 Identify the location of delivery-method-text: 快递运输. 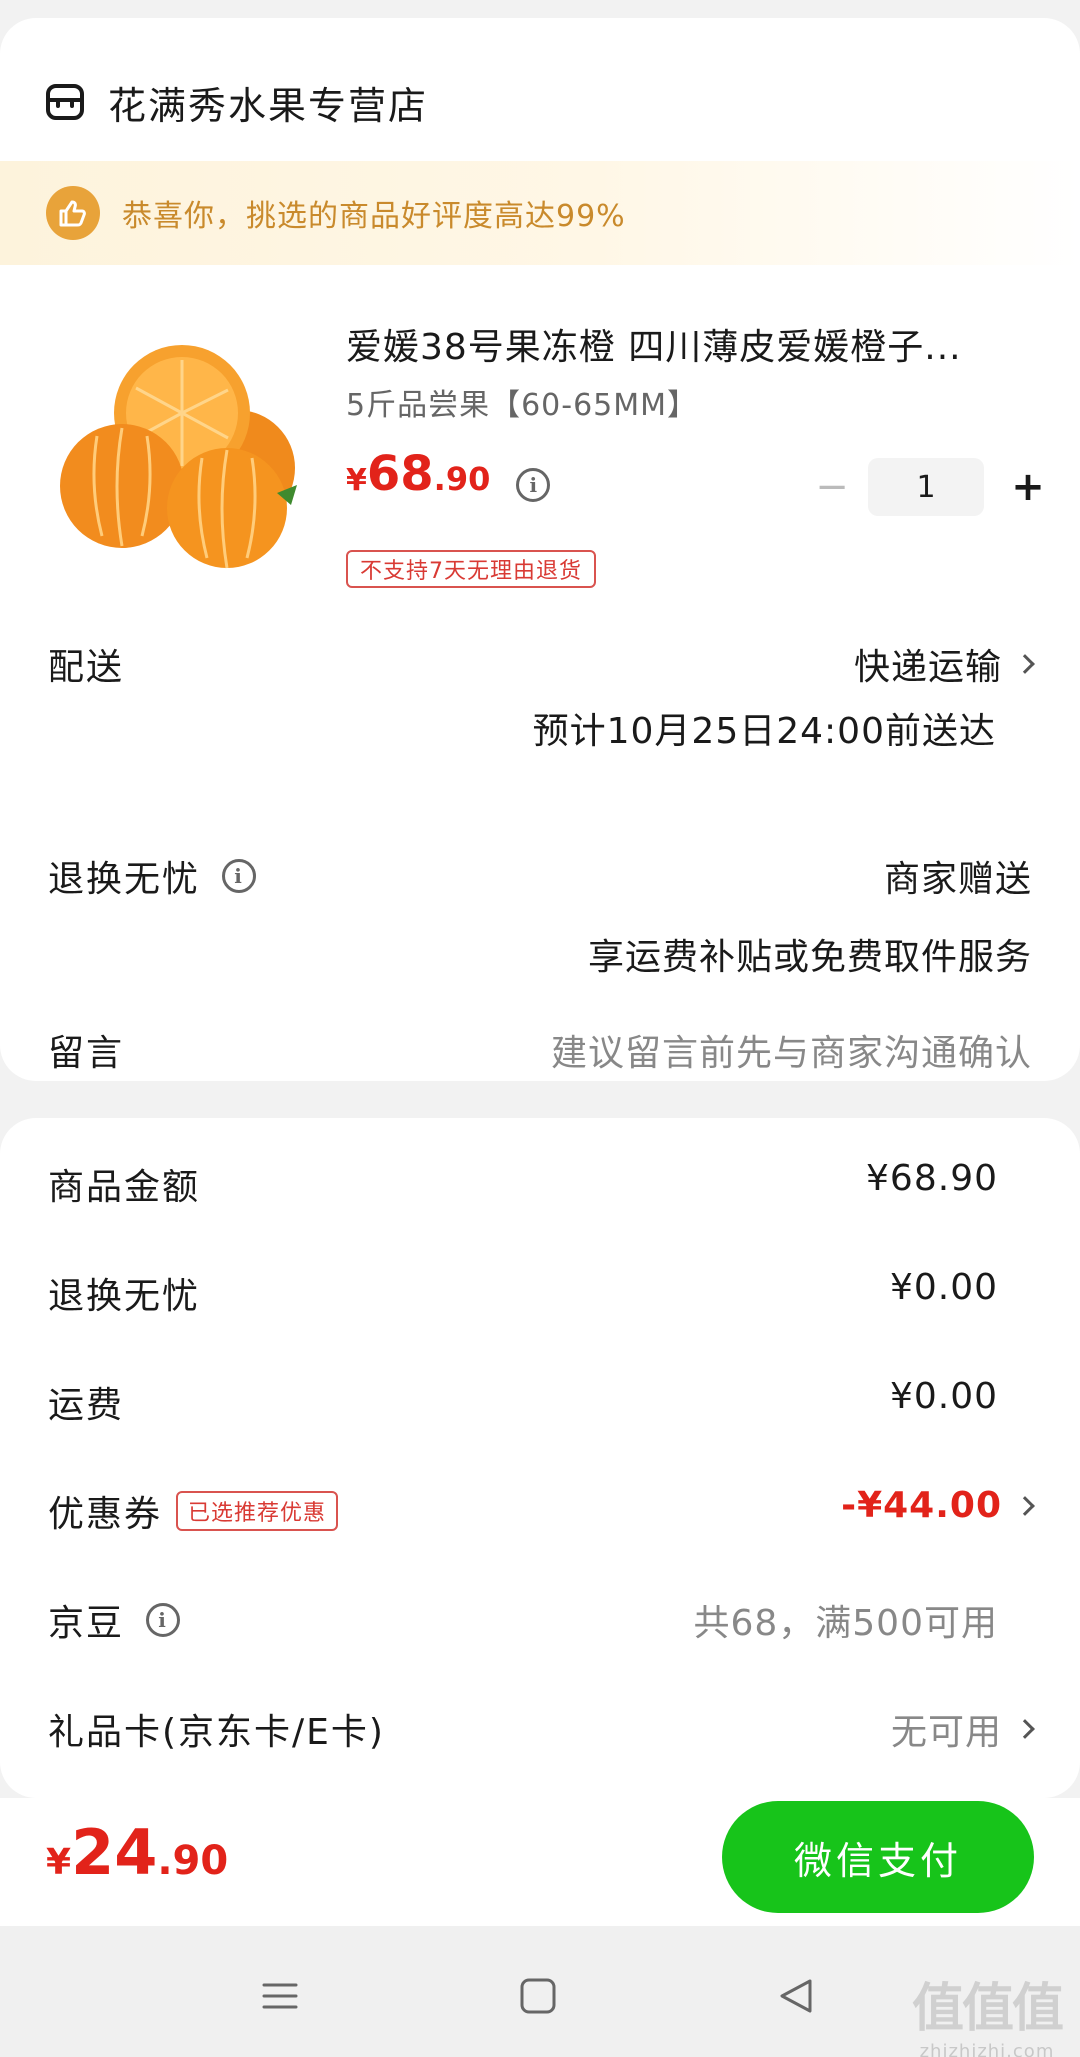
(927, 667).